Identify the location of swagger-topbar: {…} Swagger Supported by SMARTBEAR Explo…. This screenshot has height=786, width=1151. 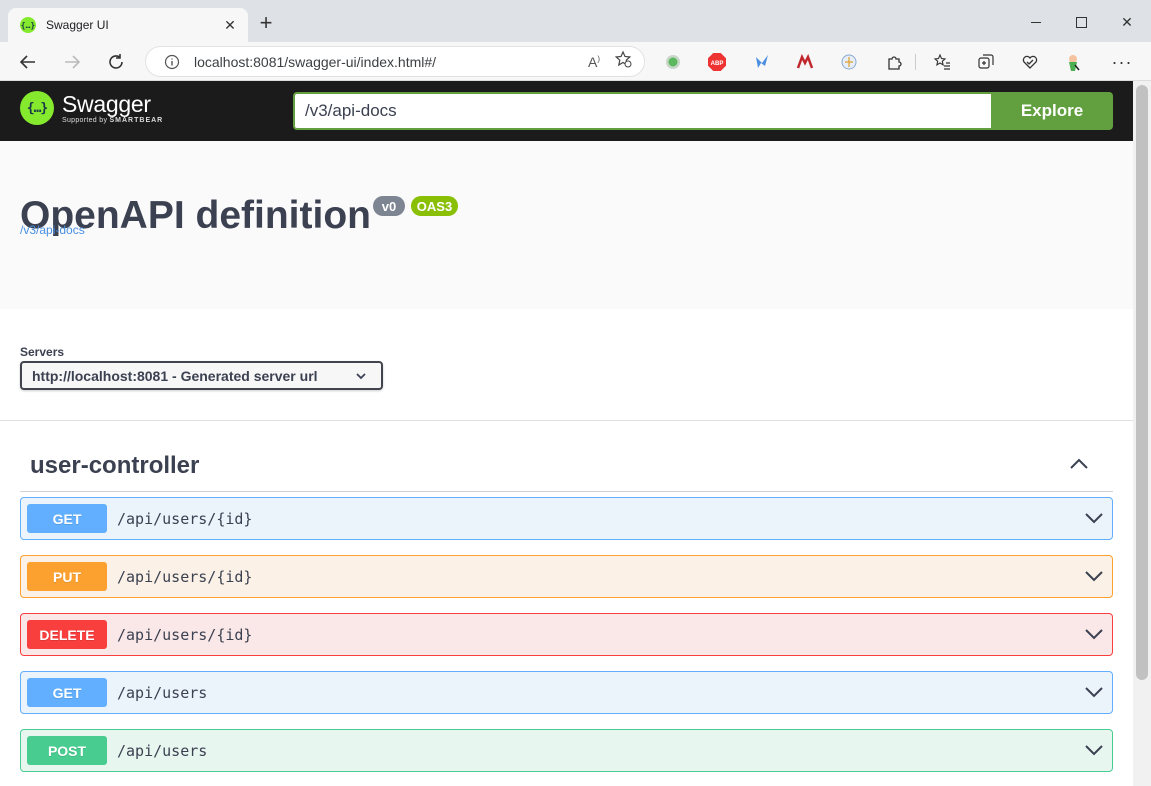
(566, 111).